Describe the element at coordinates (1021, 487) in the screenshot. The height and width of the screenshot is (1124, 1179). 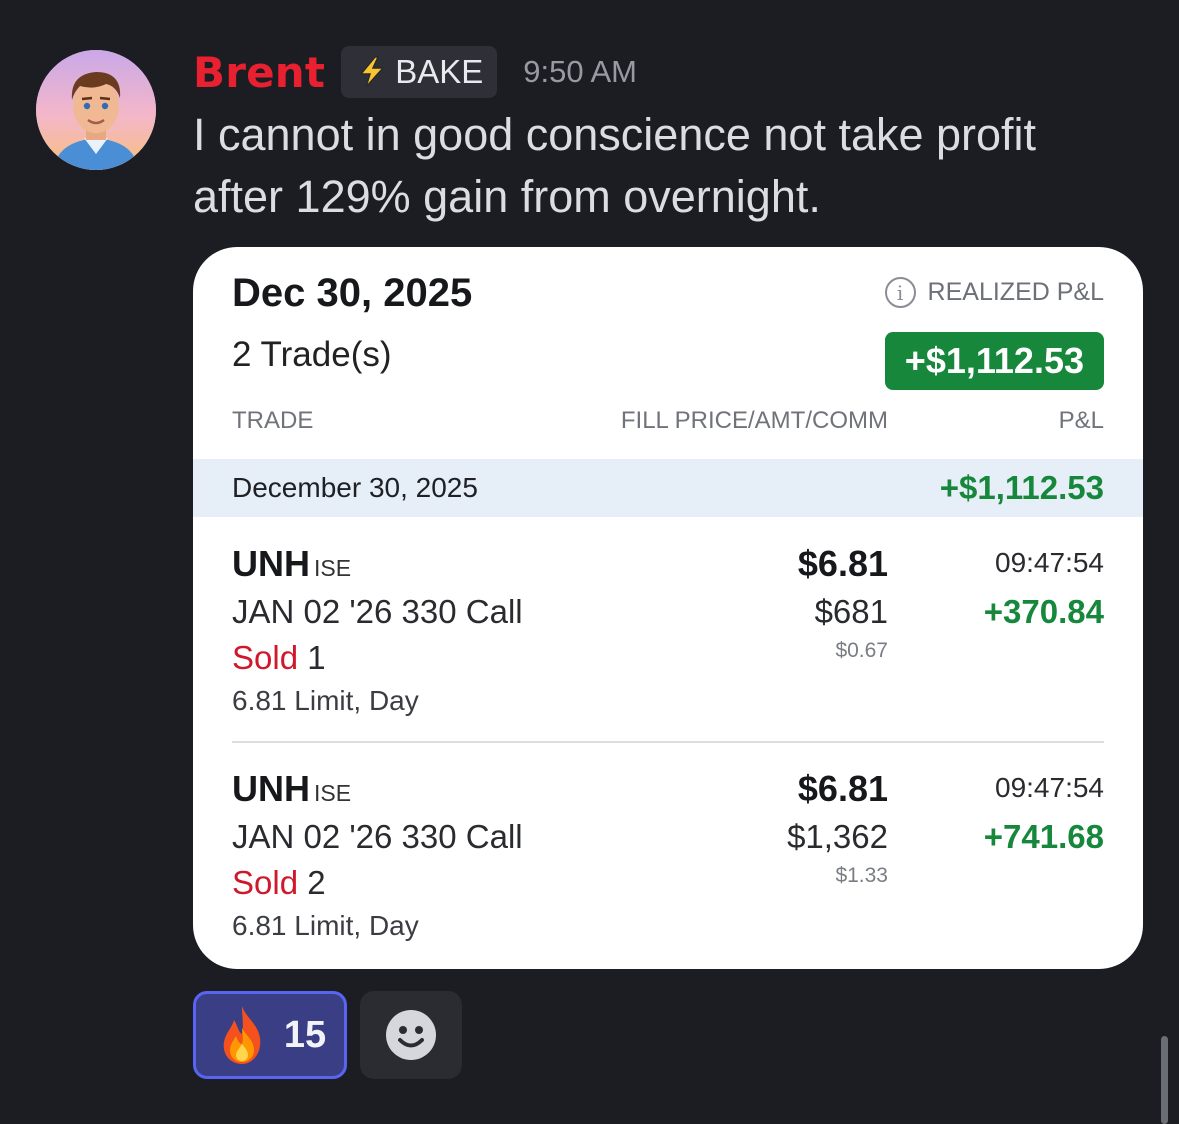
I see `day-group-pl: +$1,112.53` at that location.